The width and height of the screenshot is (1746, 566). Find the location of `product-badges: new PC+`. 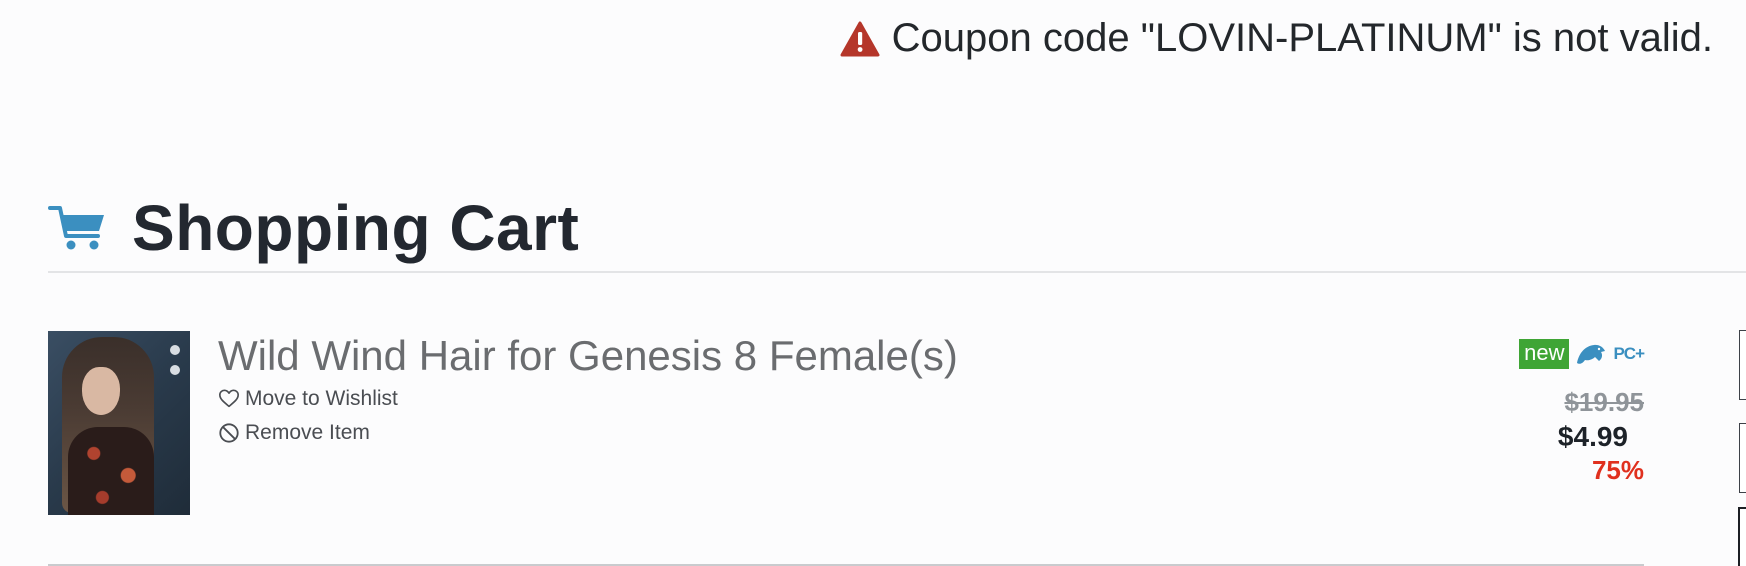

product-badges: new PC+ is located at coordinates (1582, 354).